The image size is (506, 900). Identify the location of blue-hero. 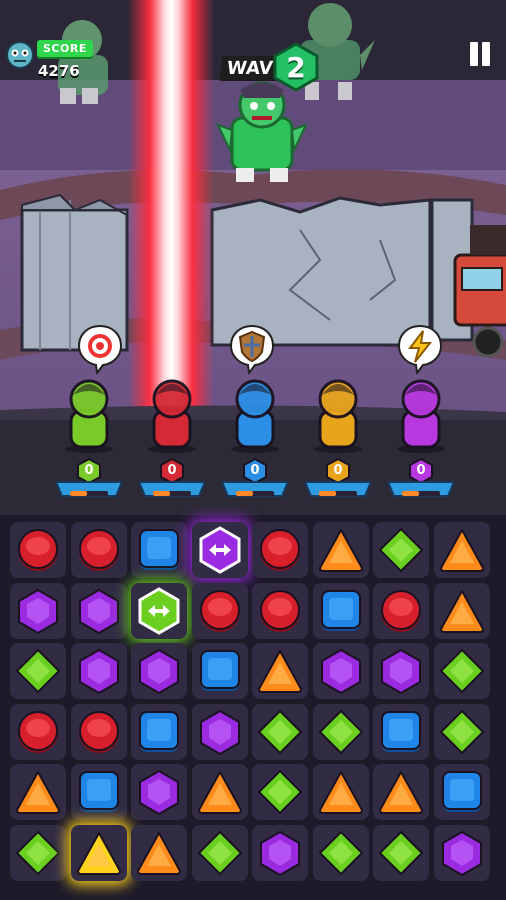
(255, 413).